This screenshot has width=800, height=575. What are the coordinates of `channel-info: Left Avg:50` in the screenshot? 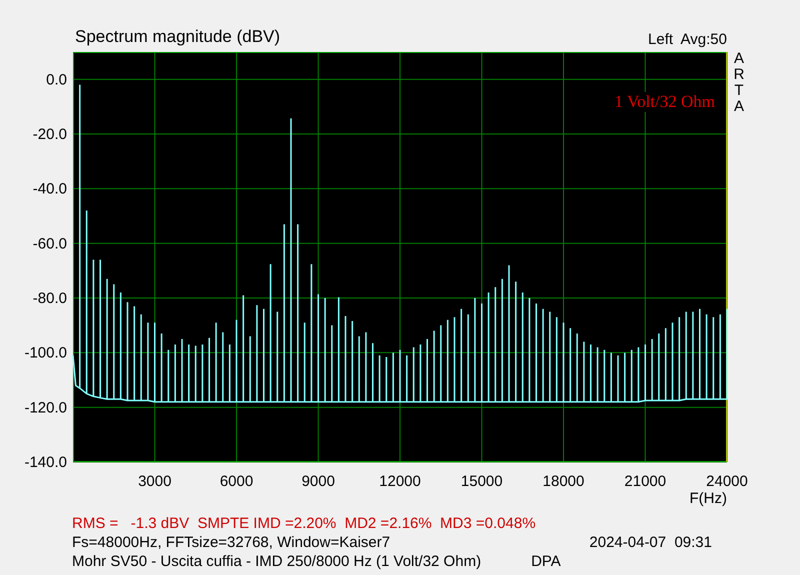 It's located at (687, 40).